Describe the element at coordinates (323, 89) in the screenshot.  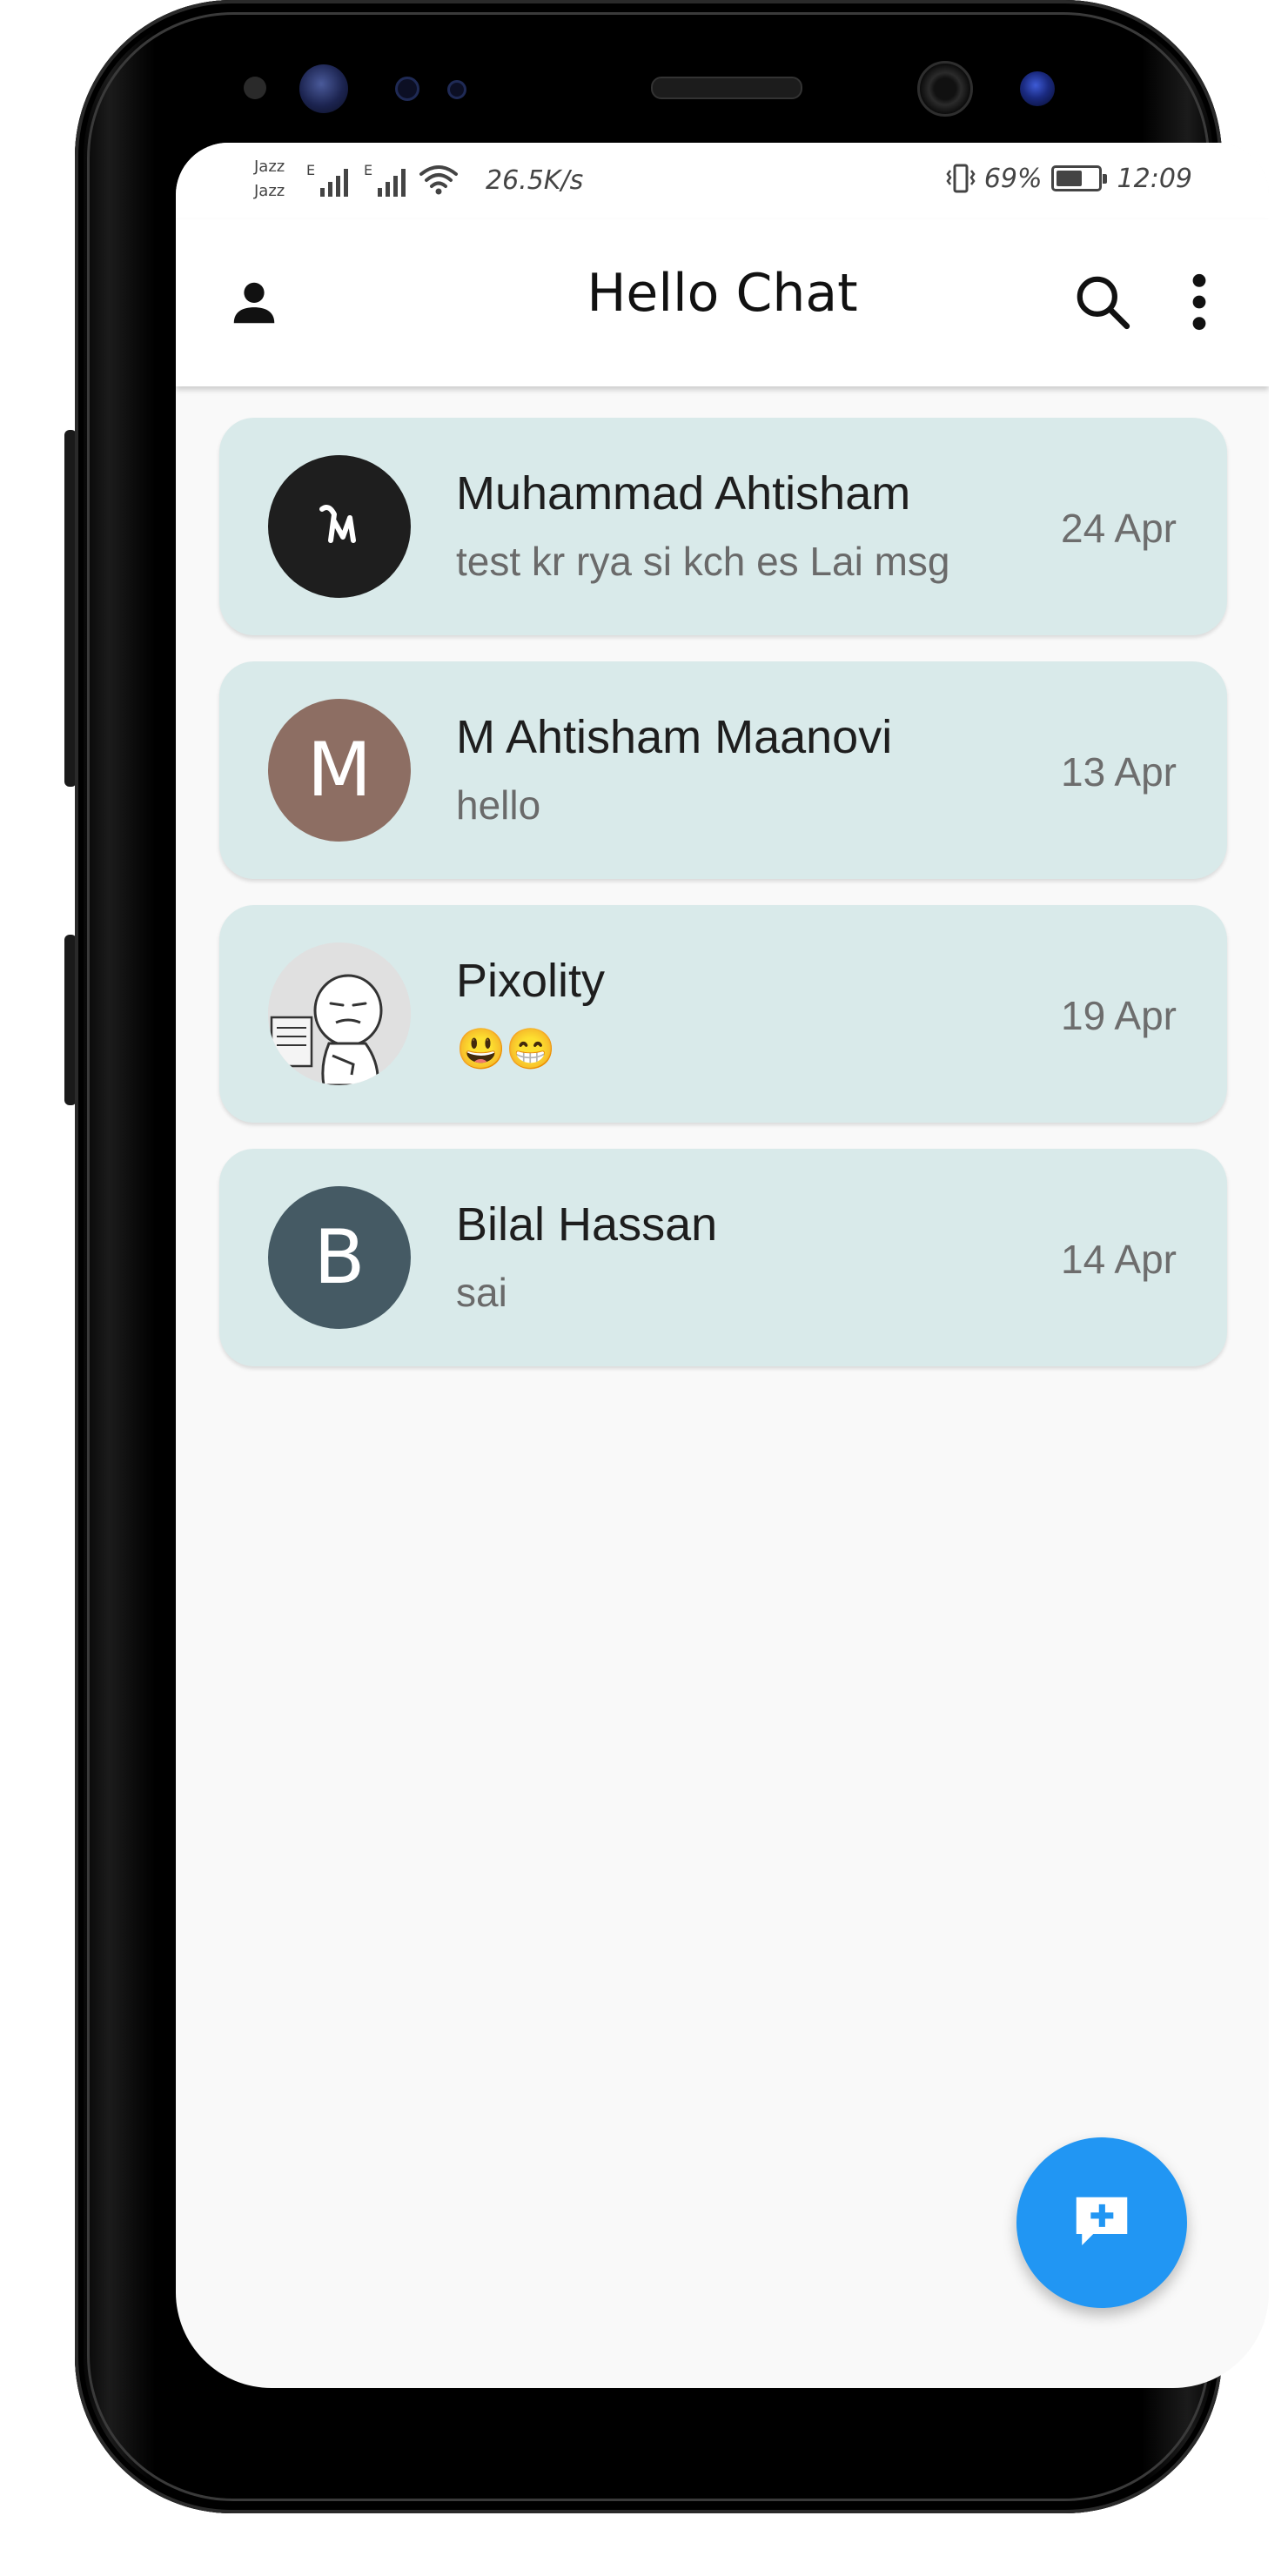
I see `iris-scanner` at that location.